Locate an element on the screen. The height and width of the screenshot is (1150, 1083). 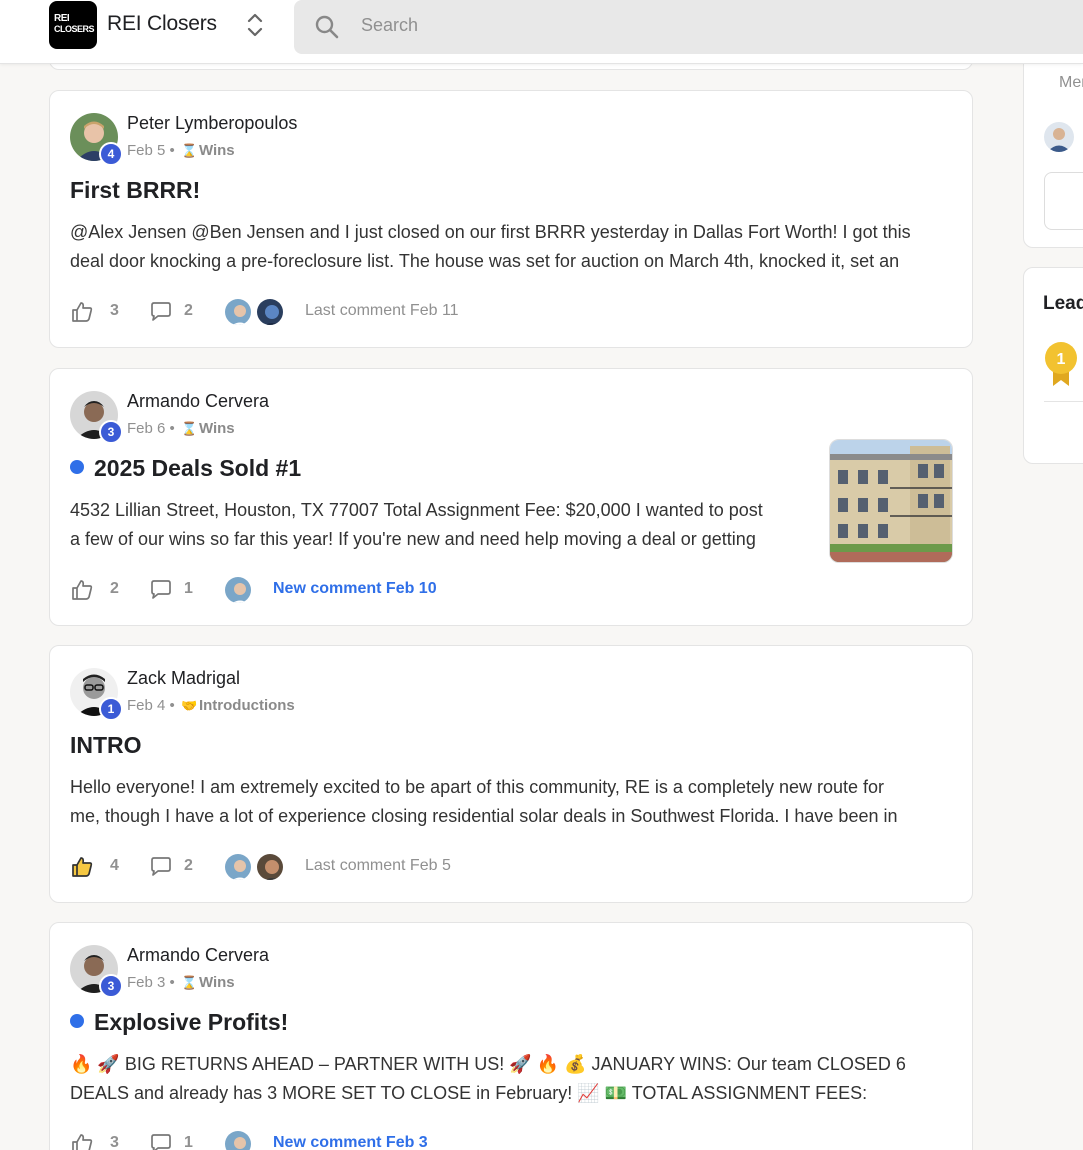
post-title: INTRO is located at coordinates (106, 745).